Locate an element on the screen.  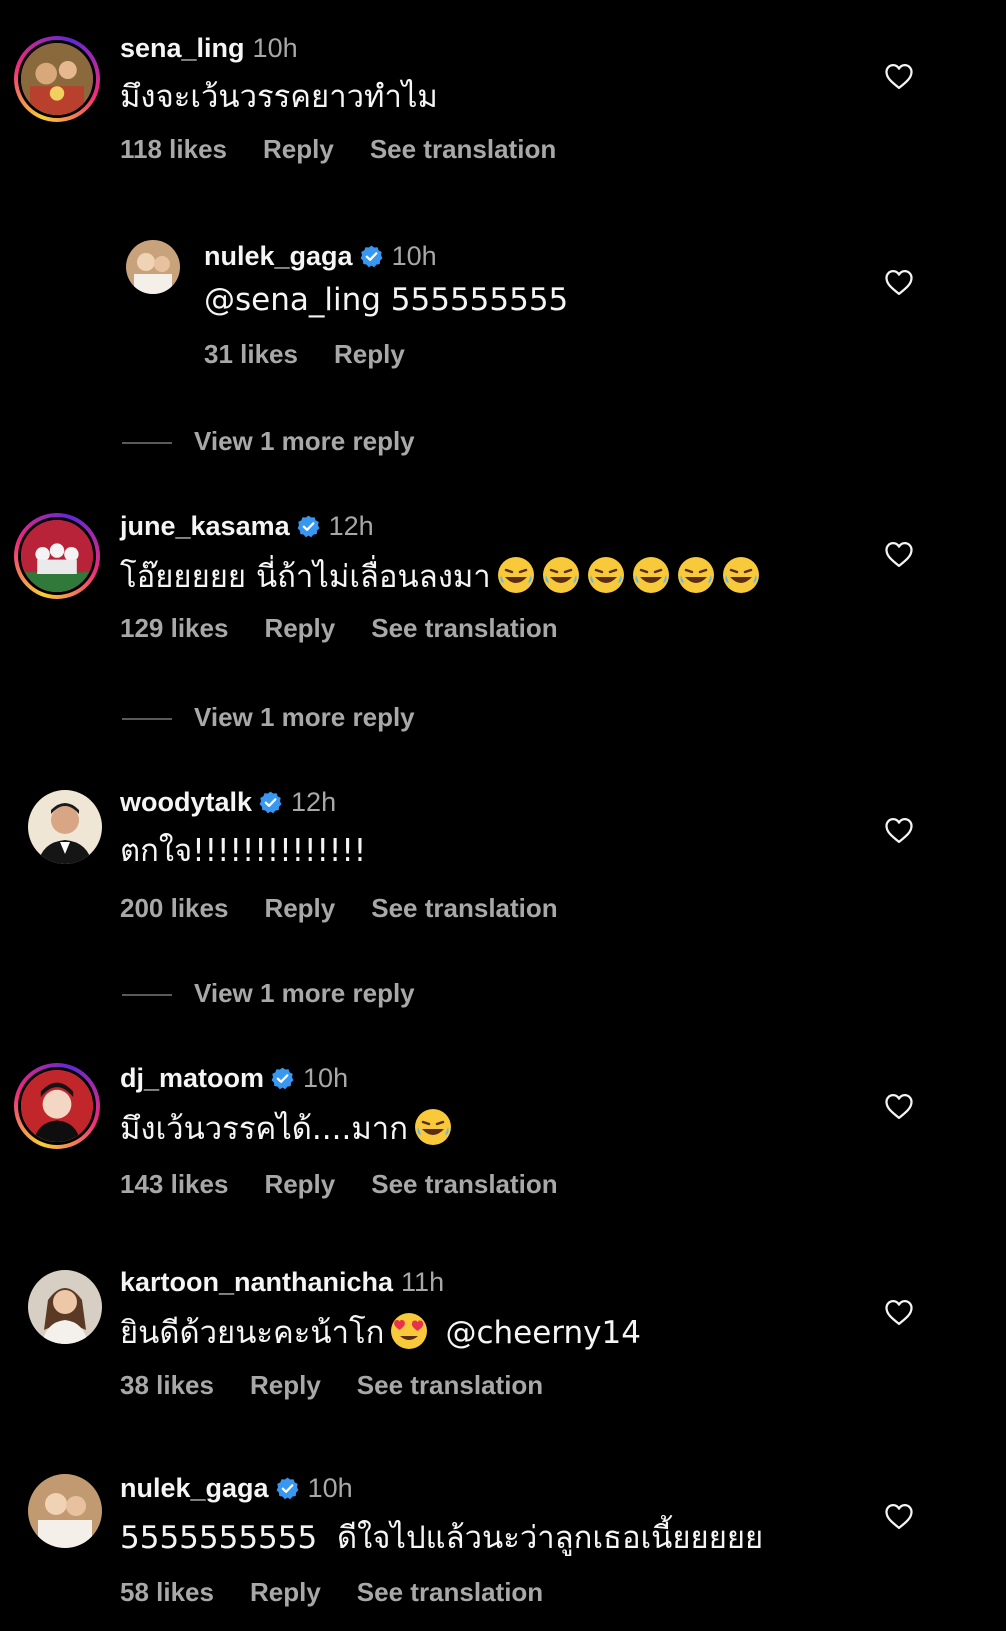
comment-actions: 31 likes Reply is located at coordinates (322, 354).